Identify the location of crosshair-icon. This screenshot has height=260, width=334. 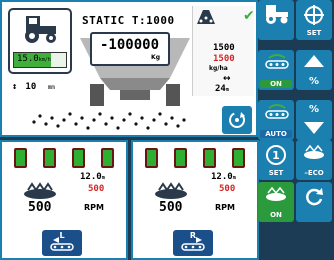
(314, 15).